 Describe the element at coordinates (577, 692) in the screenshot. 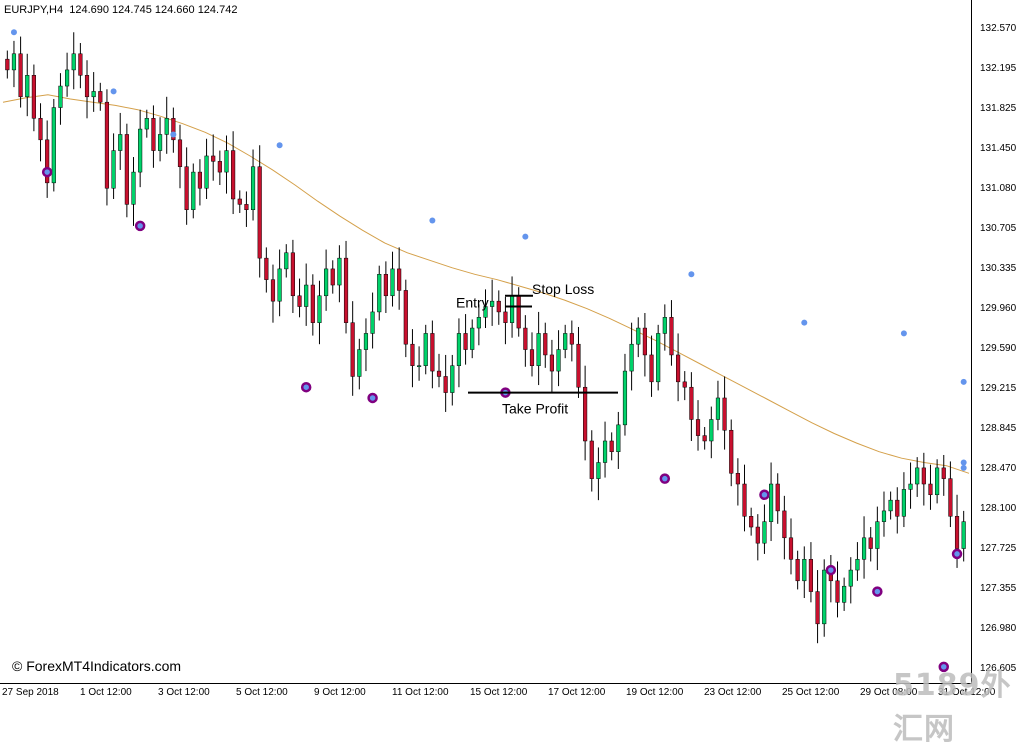

I see `time-tick-label: 17 Oct 12:00` at that location.